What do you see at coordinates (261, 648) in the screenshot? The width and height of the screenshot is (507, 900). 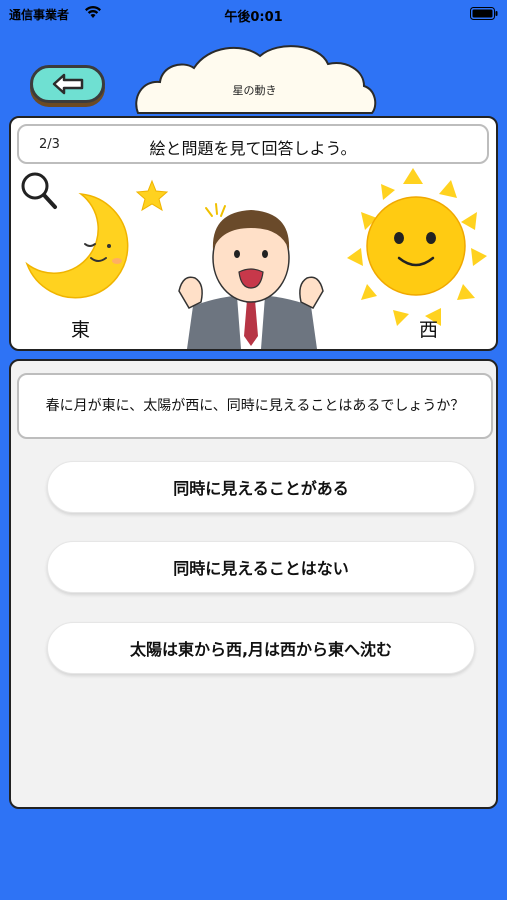 I see `answer-option-3: 太陽は東から西,月は西から東へ沈む` at bounding box center [261, 648].